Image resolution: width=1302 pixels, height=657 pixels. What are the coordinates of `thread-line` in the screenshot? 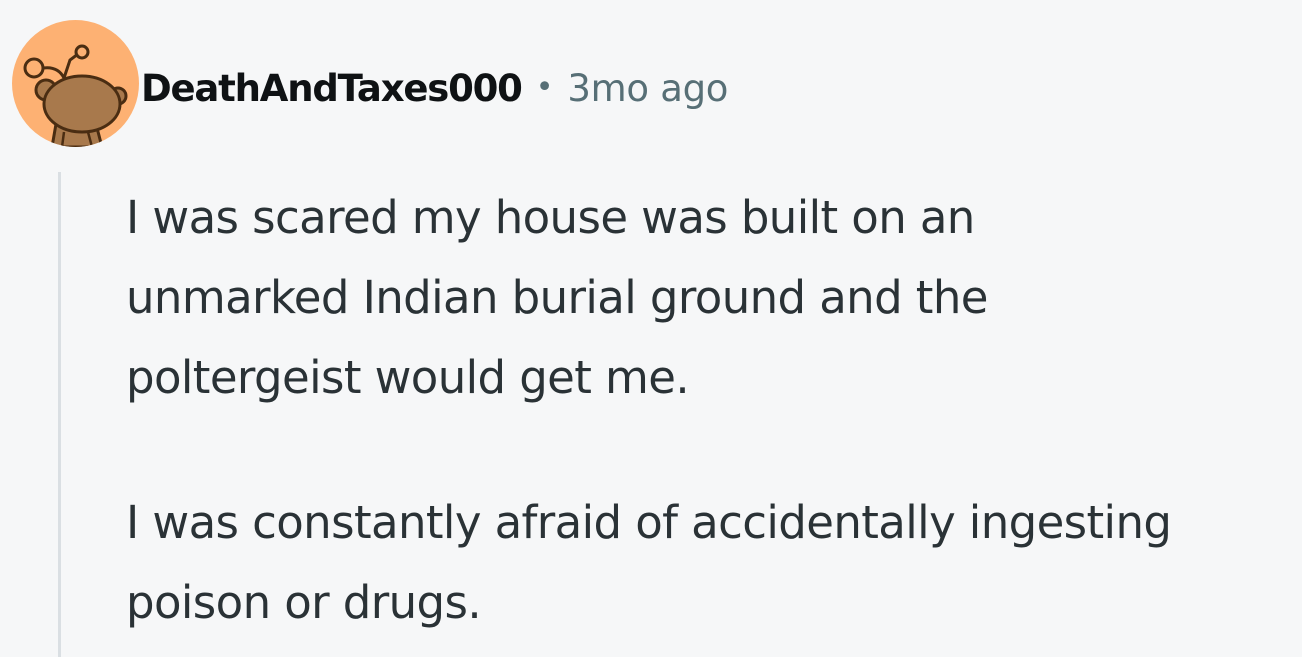 It's located at (59, 414).